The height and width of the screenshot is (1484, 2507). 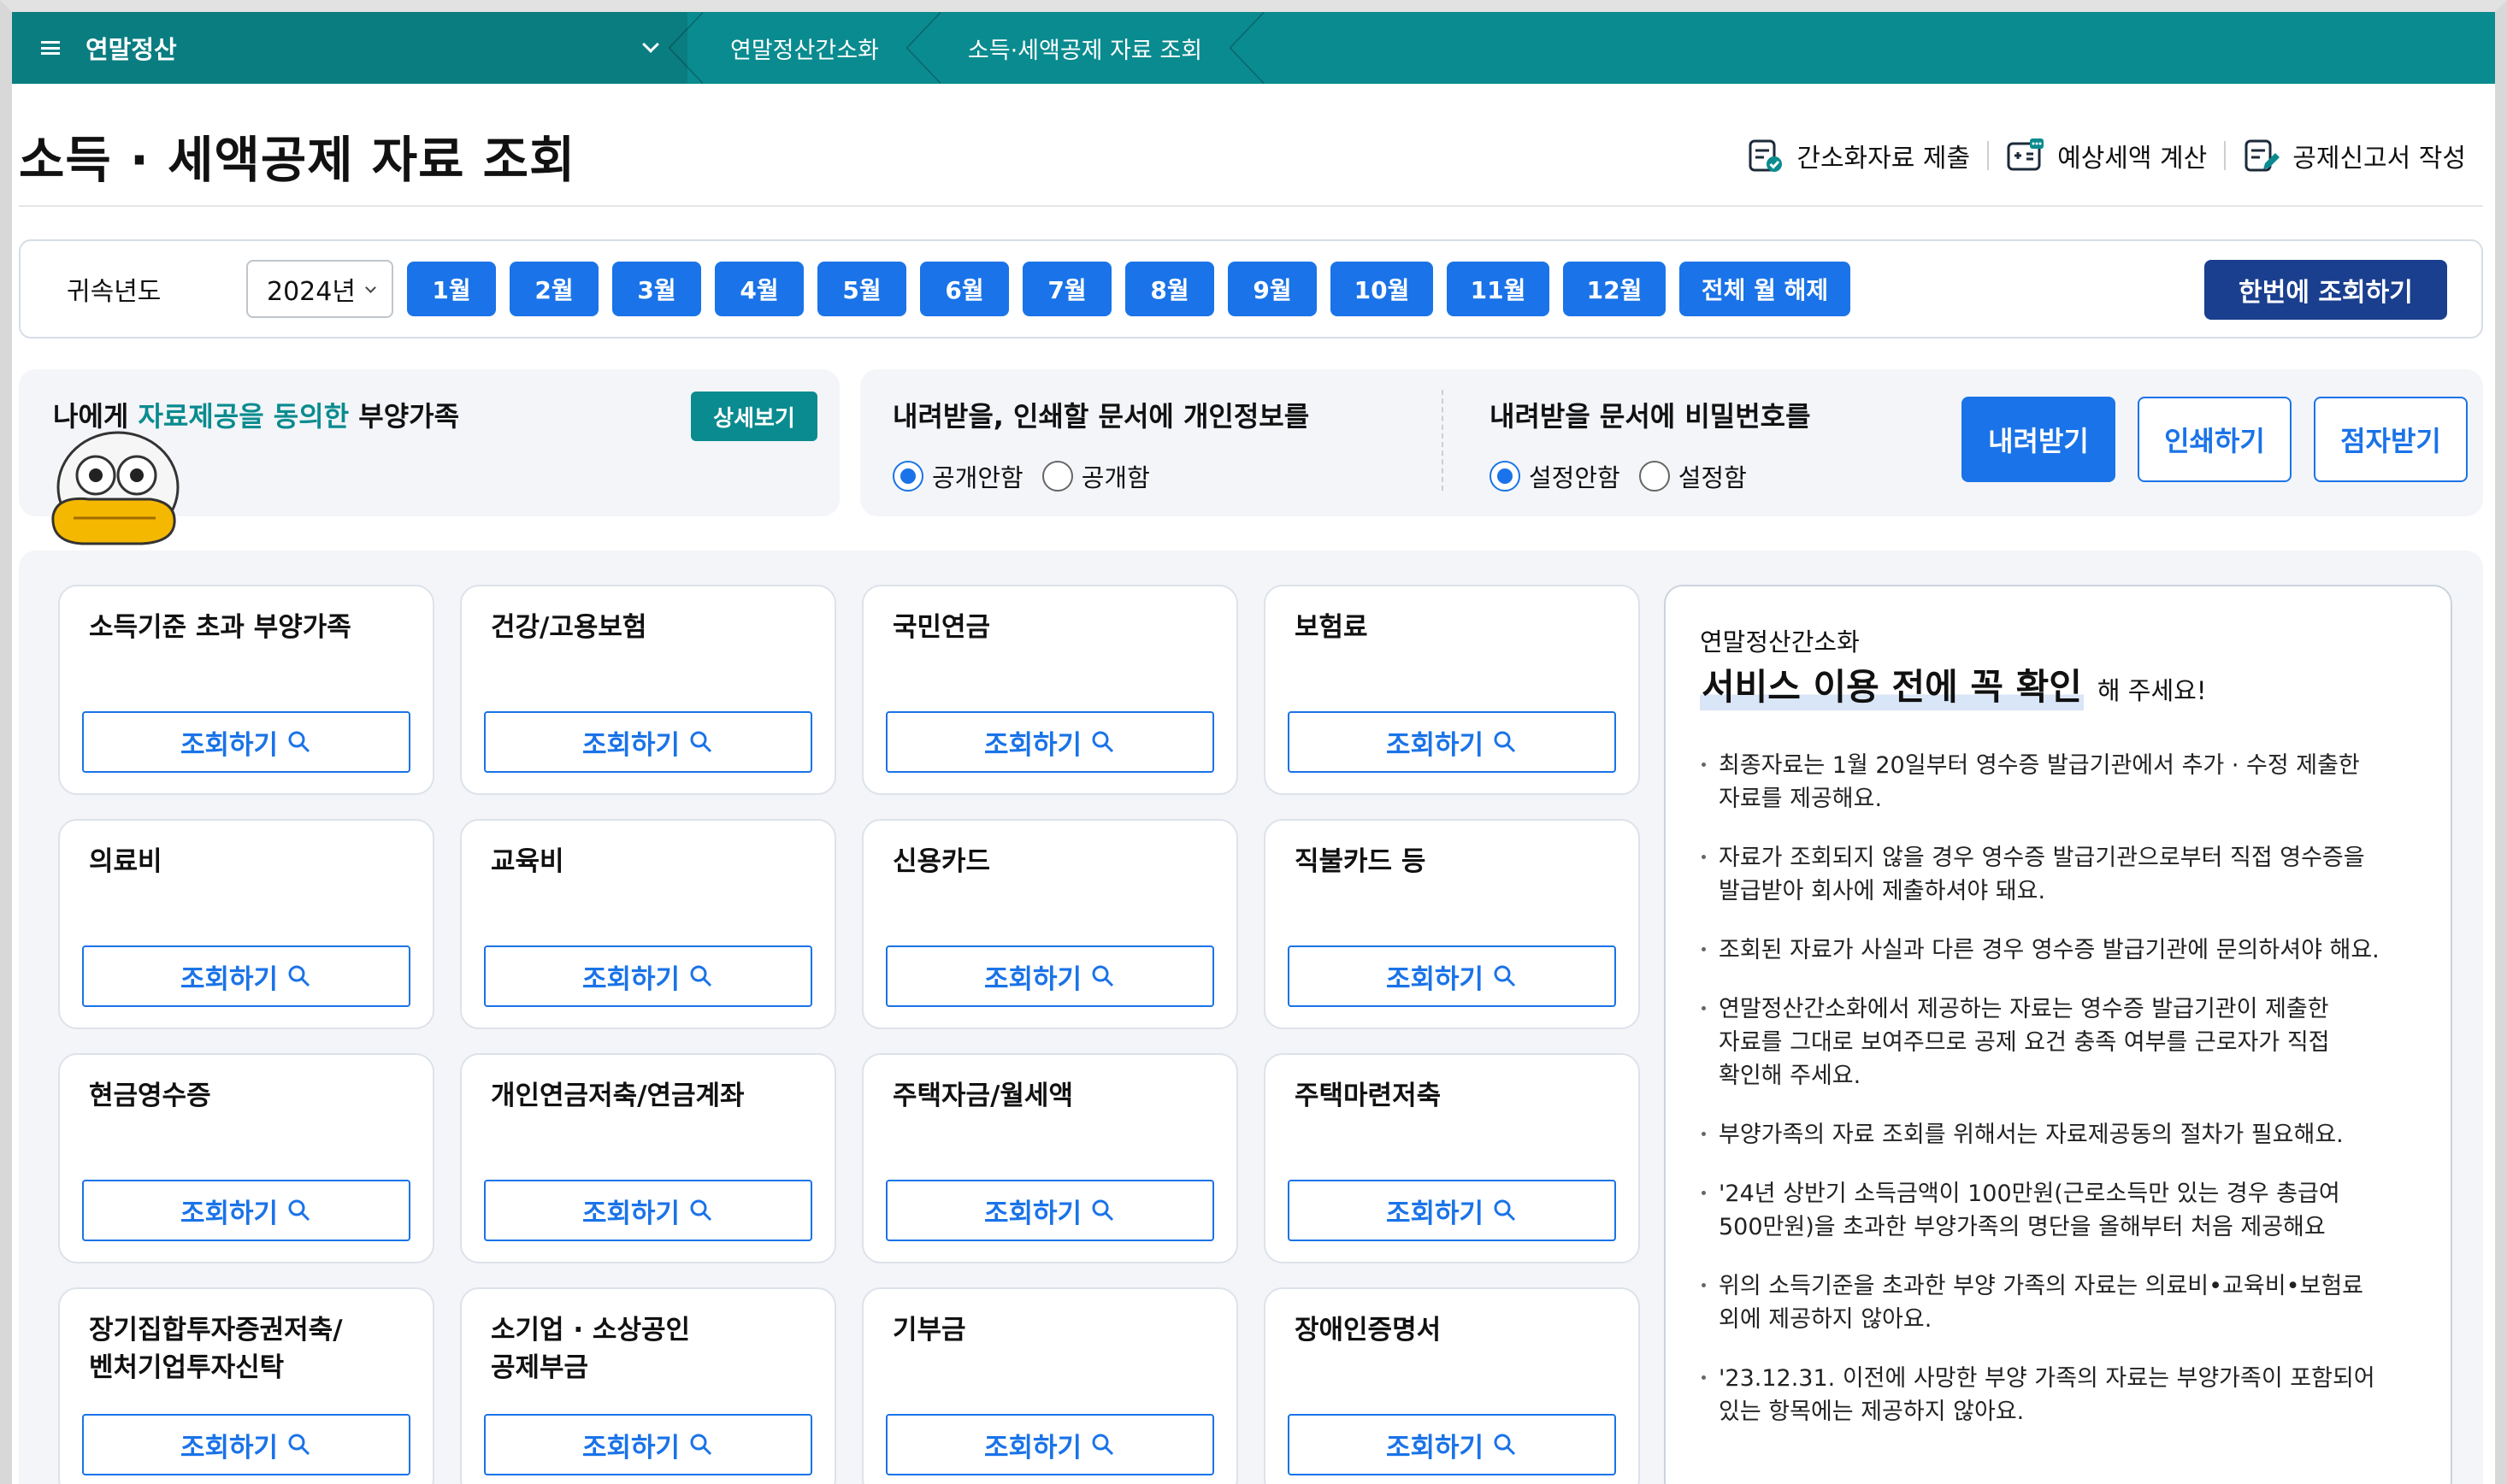 I want to click on consent-title-prefix: 나에게, so click(x=96, y=416).